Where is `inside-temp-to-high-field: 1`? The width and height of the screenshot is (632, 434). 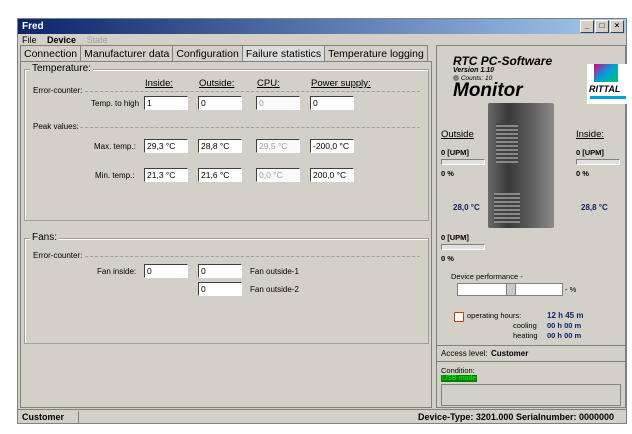
inside-temp-to-high-field: 1 is located at coordinates (166, 103).